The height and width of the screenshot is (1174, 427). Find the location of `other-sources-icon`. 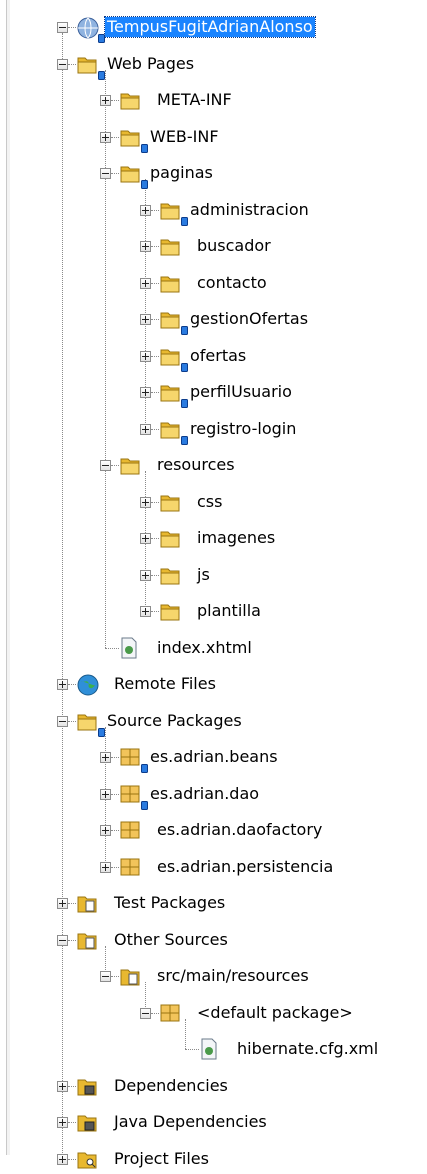

other-sources-icon is located at coordinates (87, 940).